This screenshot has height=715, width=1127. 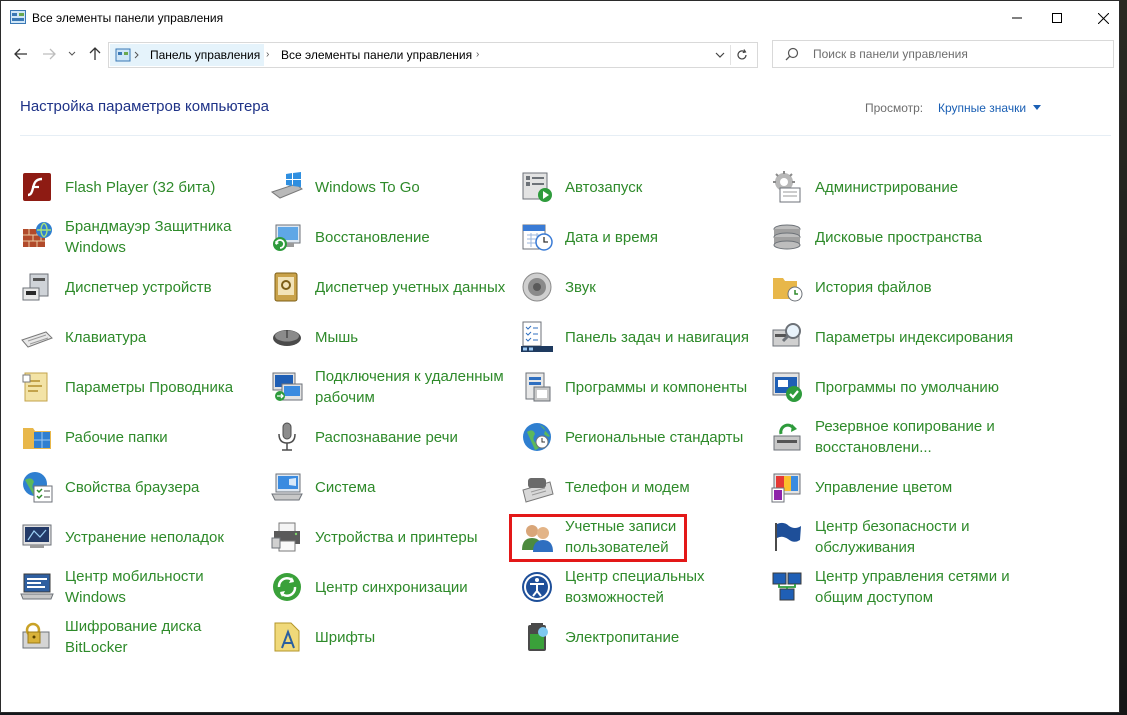 What do you see at coordinates (148, 237) in the screenshot?
I see `control-panel-item-label: Брандмауэр Защитника Windows` at bounding box center [148, 237].